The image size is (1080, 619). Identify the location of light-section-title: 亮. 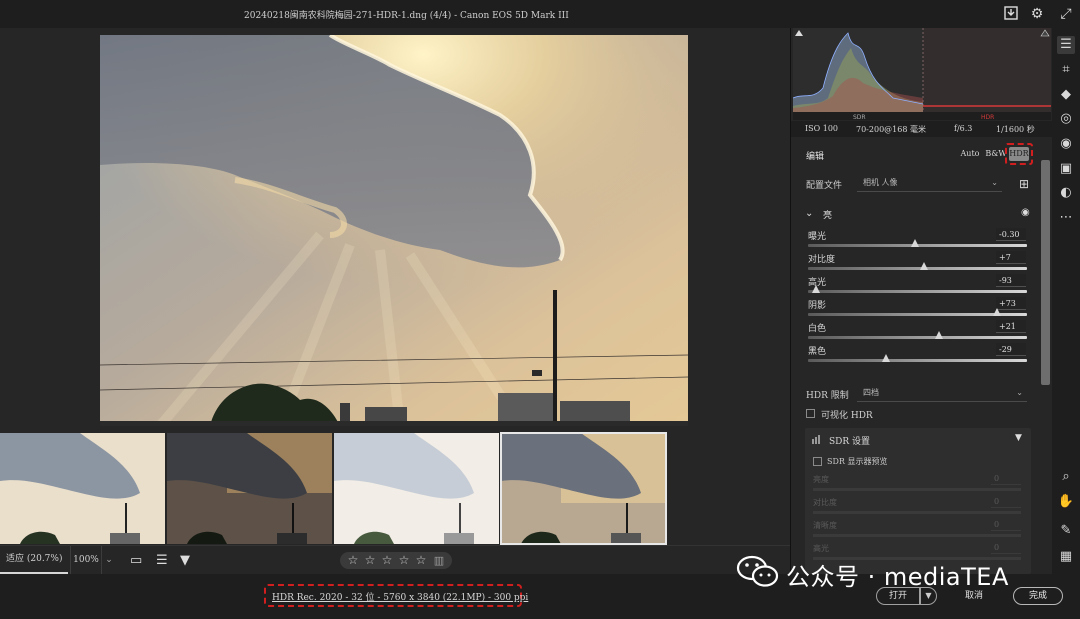
(827, 214).